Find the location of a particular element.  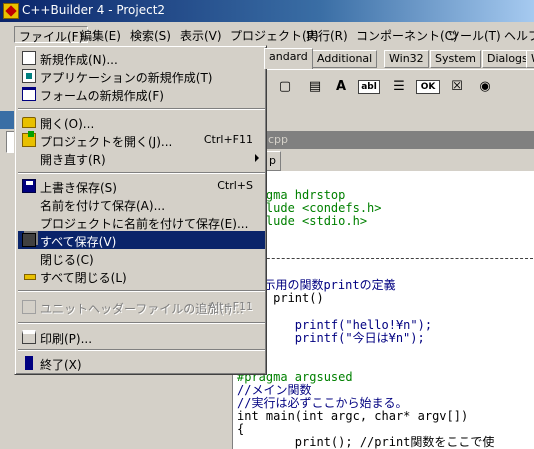

button-component-icon: OK is located at coordinates (428, 87).